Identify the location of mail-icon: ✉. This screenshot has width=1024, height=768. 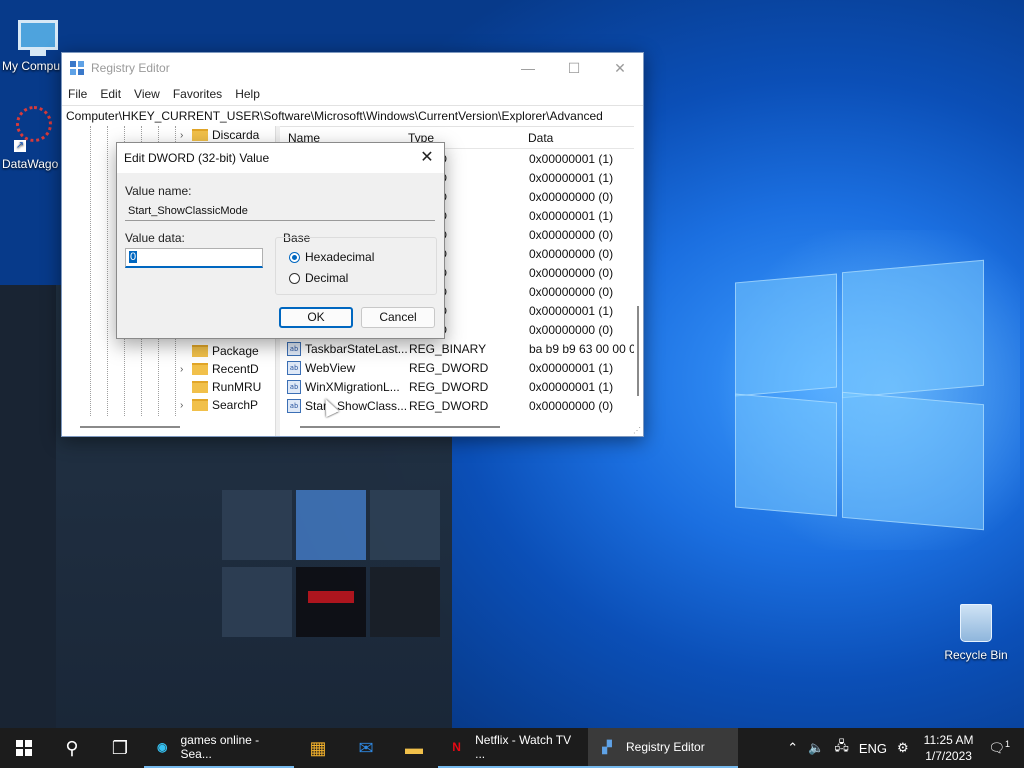
(366, 747).